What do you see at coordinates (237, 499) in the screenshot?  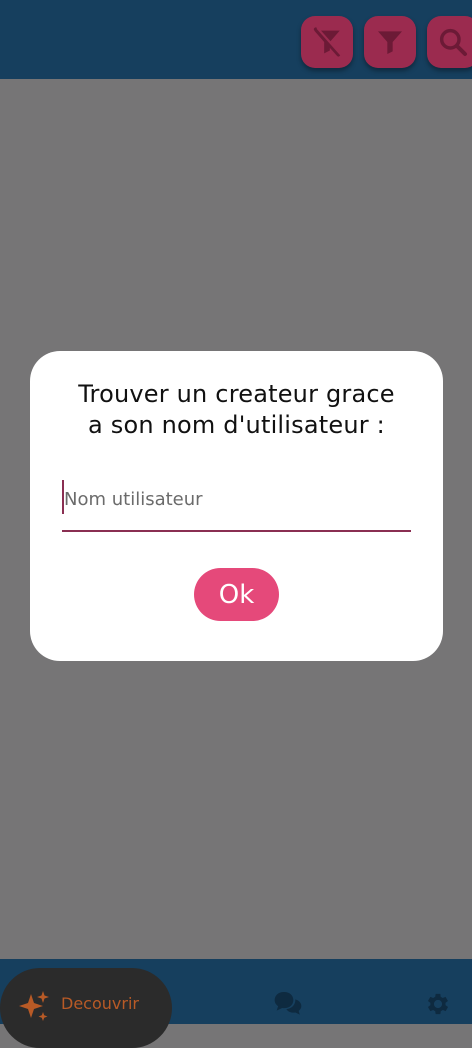 I see `username-input` at bounding box center [237, 499].